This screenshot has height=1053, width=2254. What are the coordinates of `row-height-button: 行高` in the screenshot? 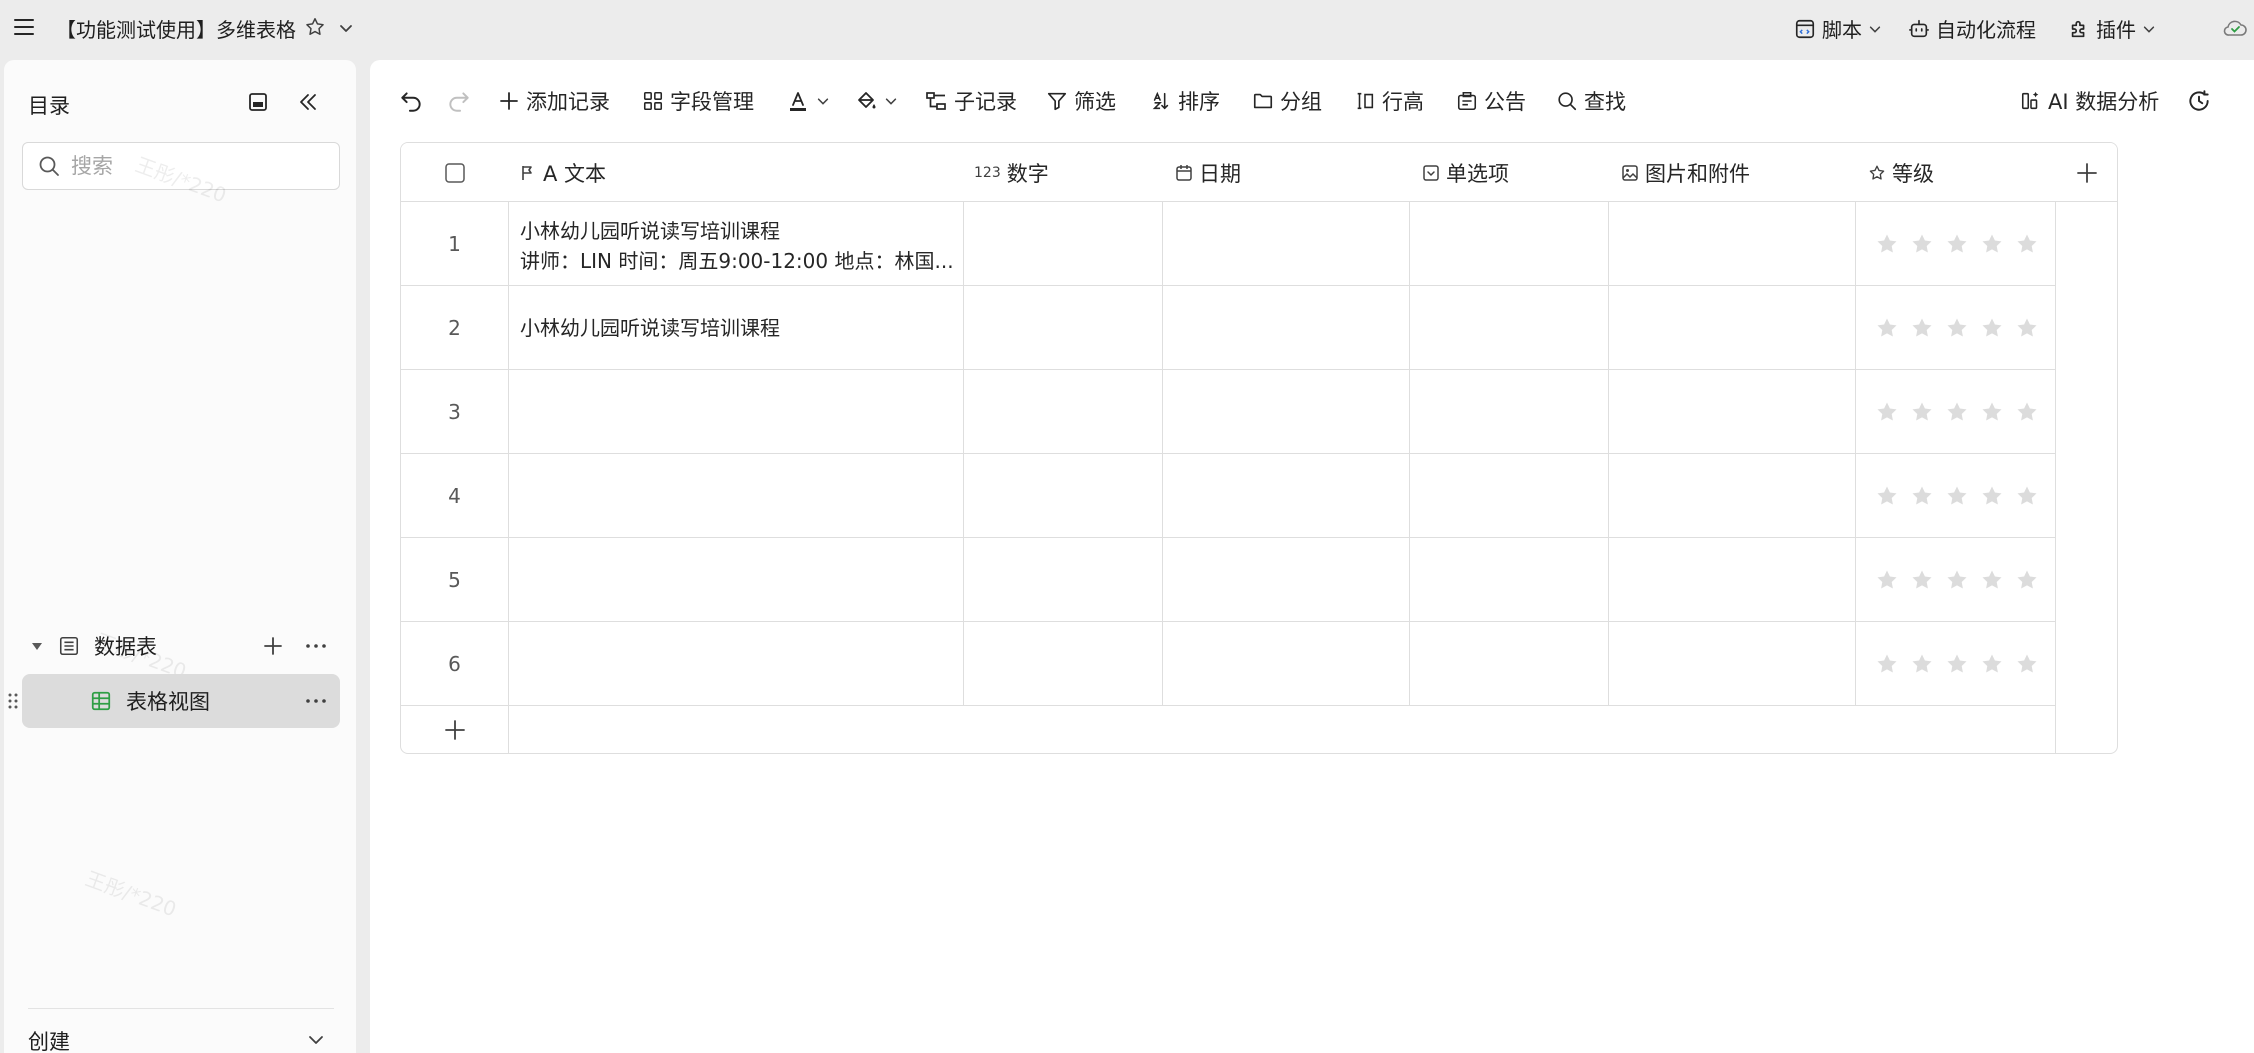 It's located at (1389, 101).